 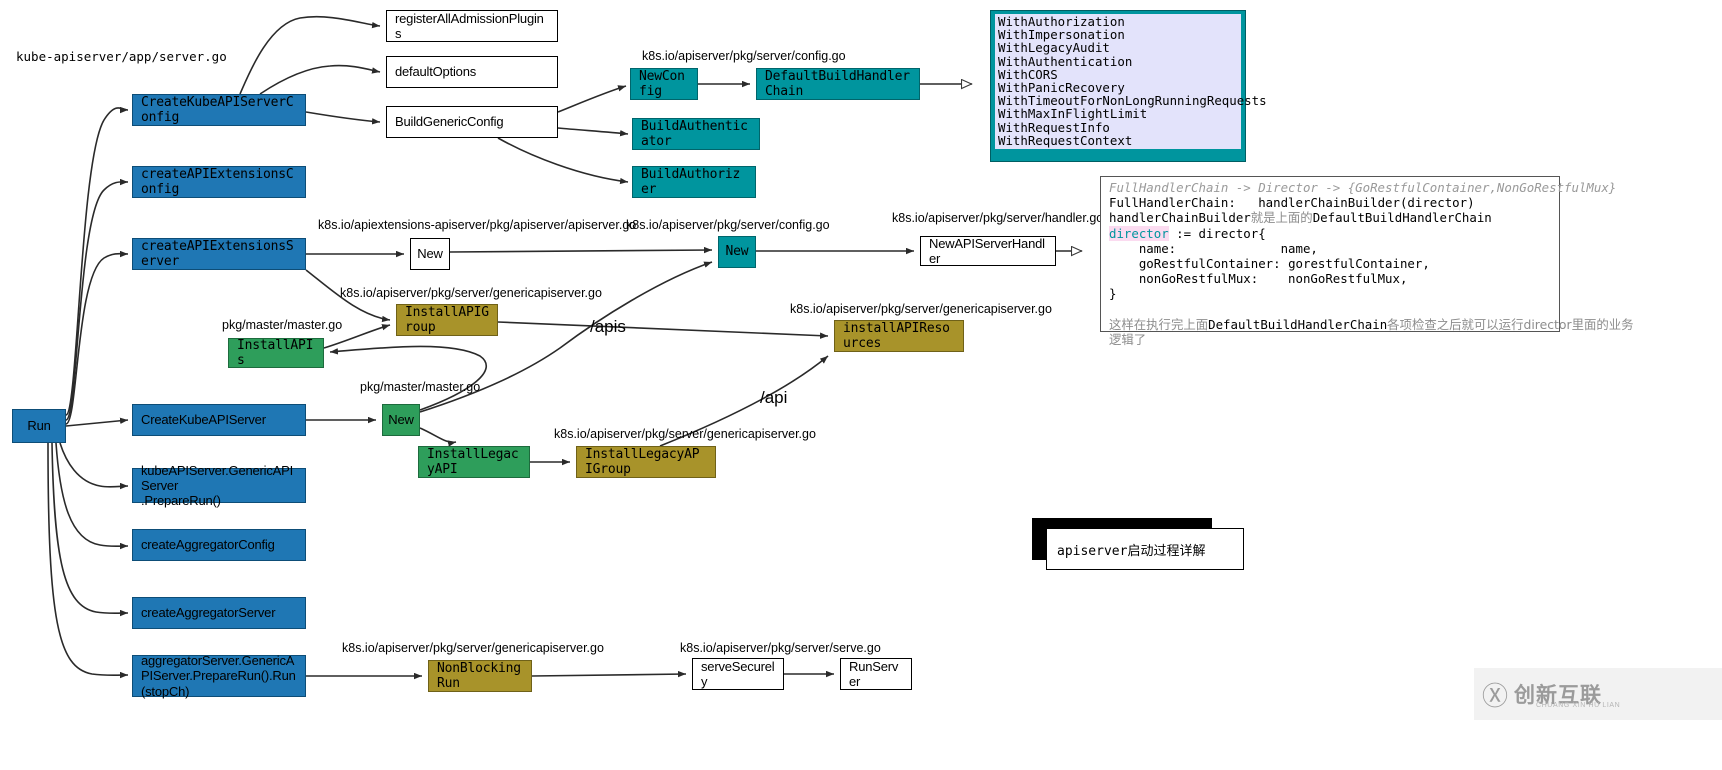 I want to click on code-line-2-key: FullHandlerChain:, so click(x=1172, y=203).